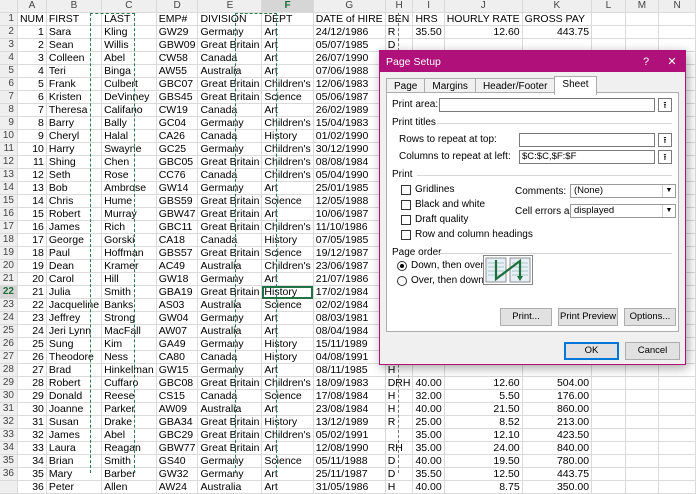 This screenshot has width=696, height=494. I want to click on cell-e23: Australia, so click(230, 305).